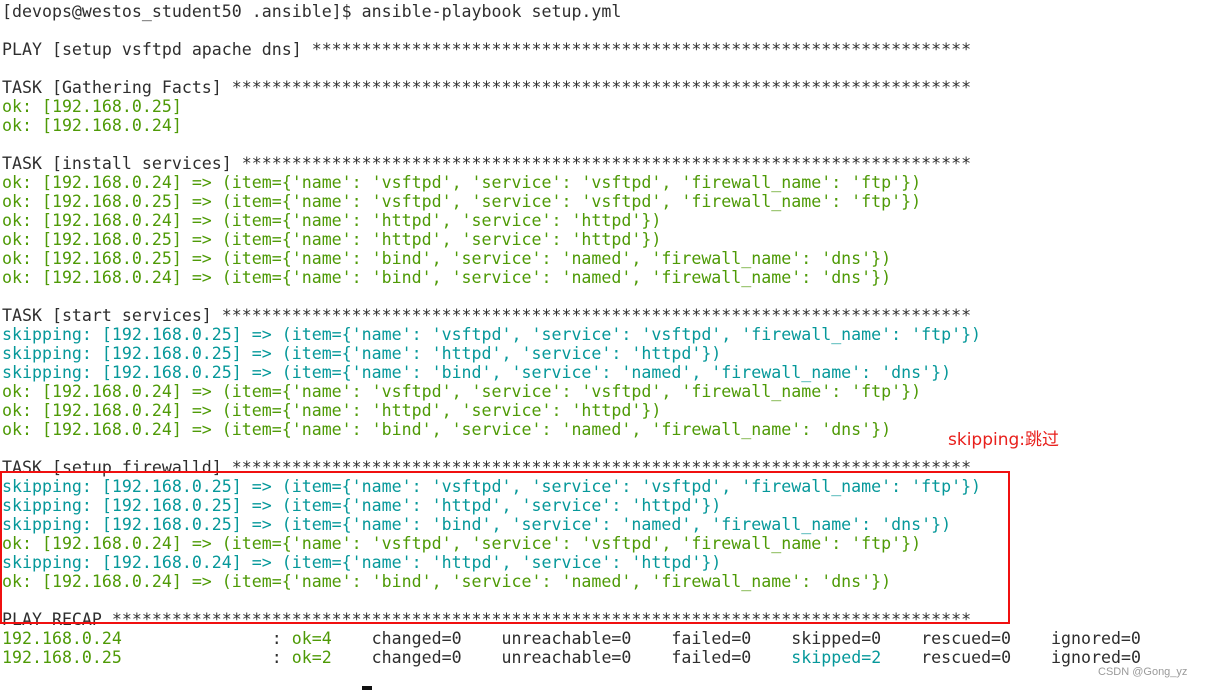 Image resolution: width=1209 pixels, height=690 pixels. Describe the element at coordinates (367, 688) in the screenshot. I see `terminal-cursor` at that location.